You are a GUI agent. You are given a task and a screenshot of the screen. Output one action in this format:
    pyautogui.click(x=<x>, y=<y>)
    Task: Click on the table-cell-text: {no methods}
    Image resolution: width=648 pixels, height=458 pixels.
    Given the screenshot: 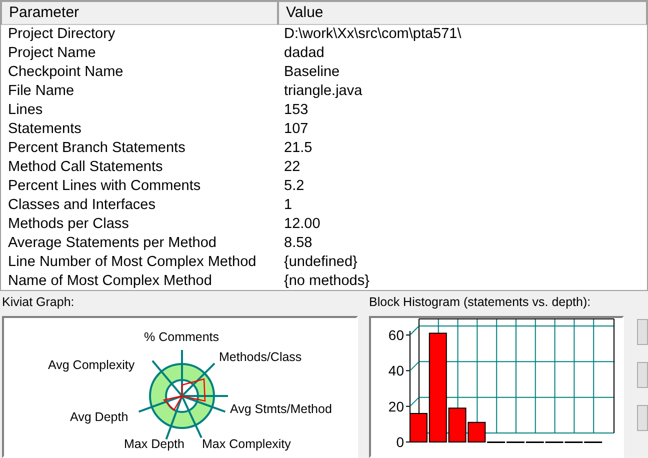 What is the action you would take?
    pyautogui.click(x=327, y=281)
    